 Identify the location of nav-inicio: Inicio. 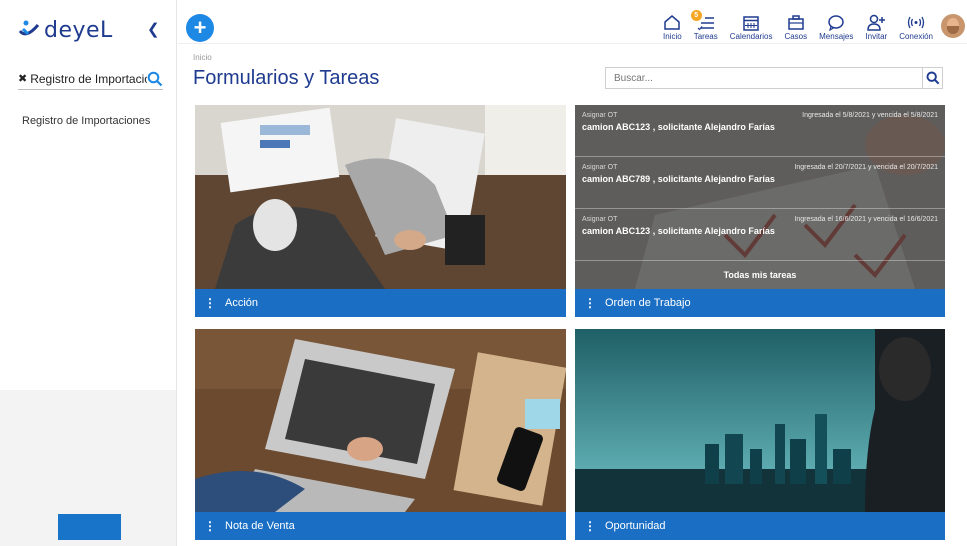
(672, 27).